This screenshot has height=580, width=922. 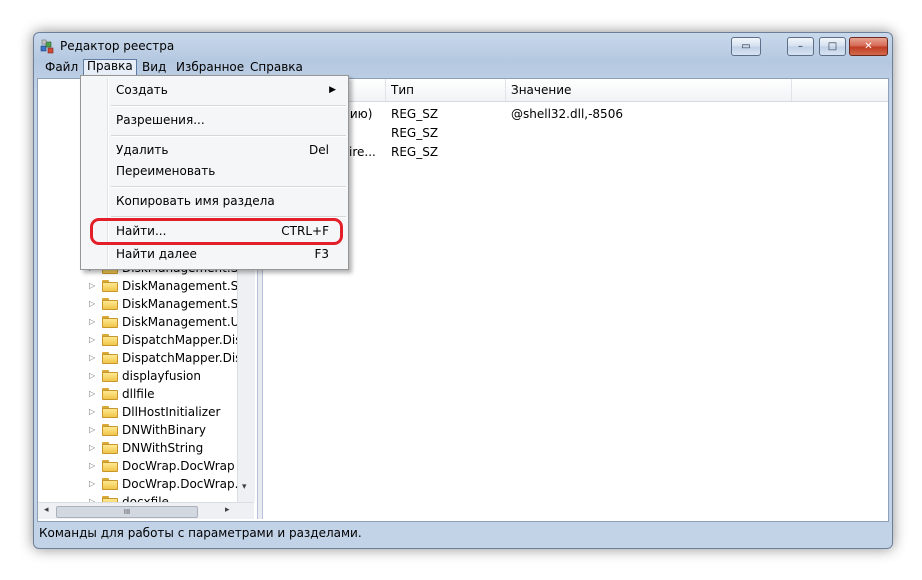 I want to click on menu-favorites: Избранное, so click(x=210, y=67).